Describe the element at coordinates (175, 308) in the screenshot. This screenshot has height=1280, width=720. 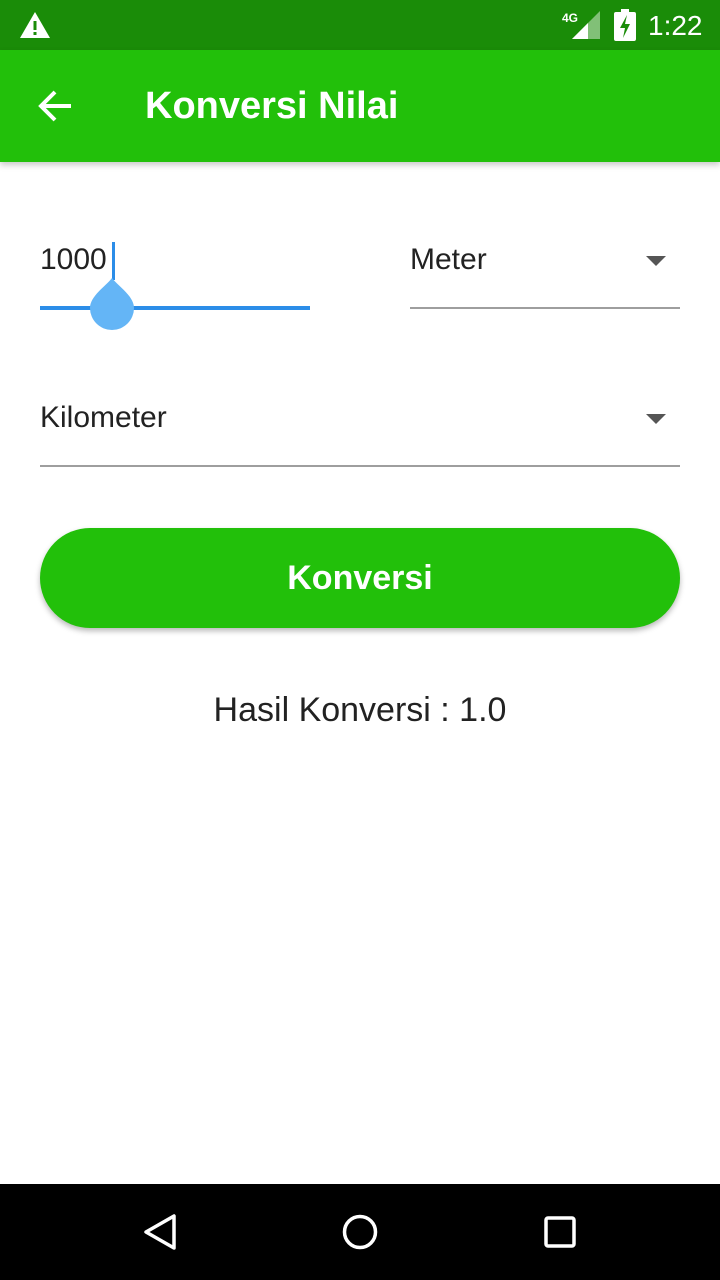
I see `input-underline` at that location.